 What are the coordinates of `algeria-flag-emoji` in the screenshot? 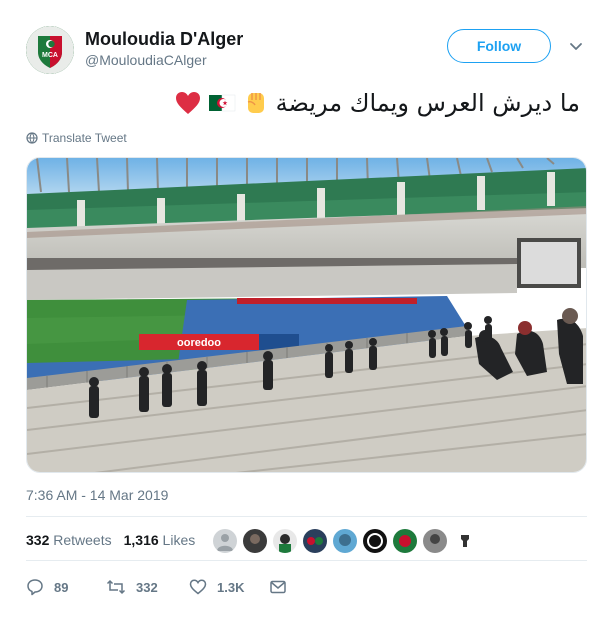 It's located at (221, 103).